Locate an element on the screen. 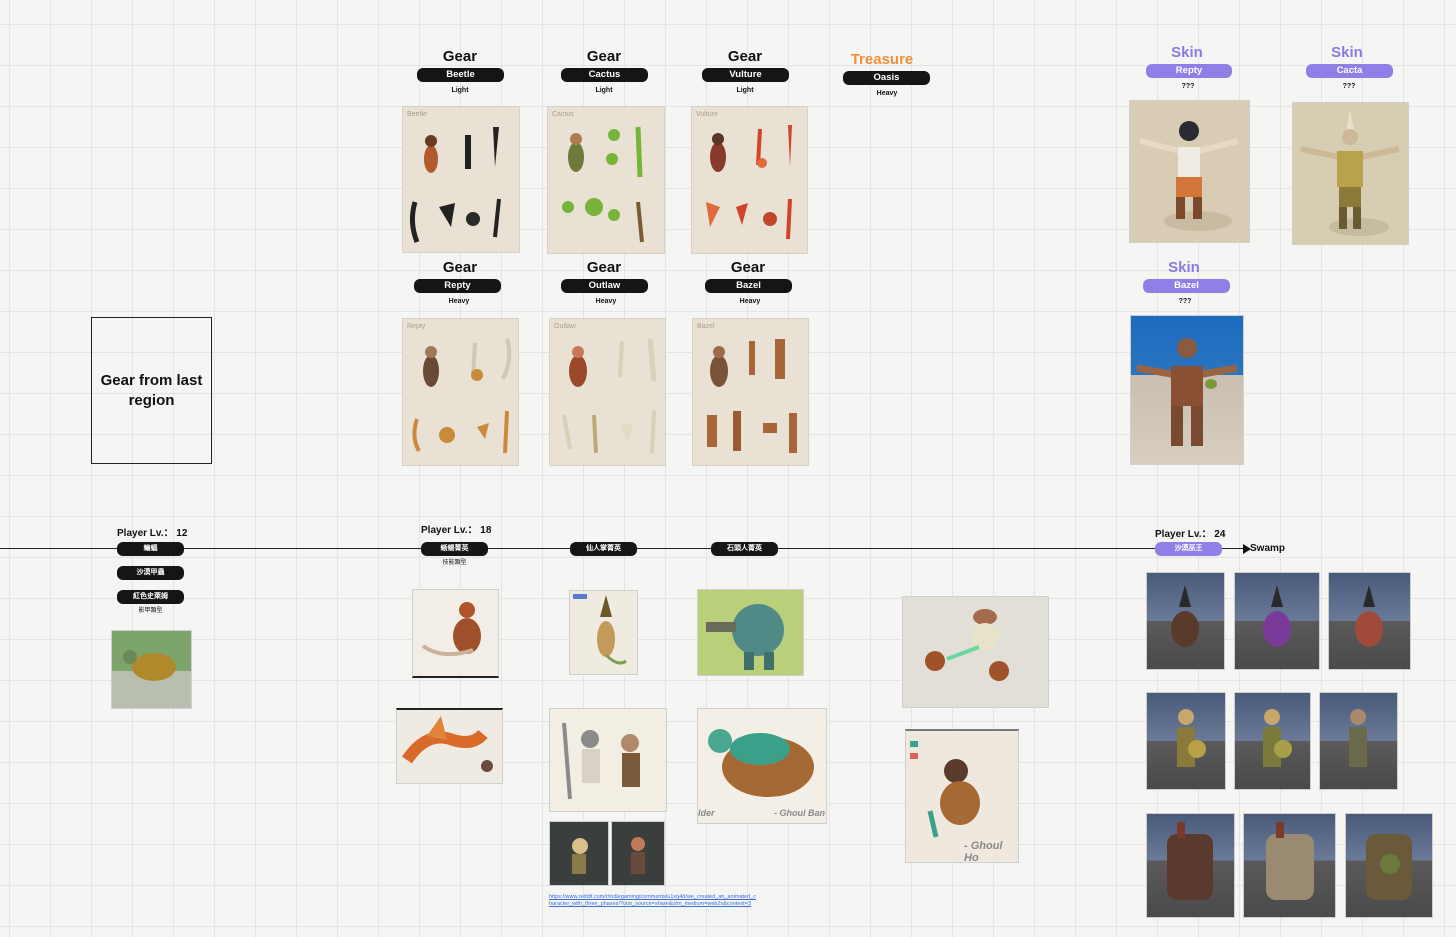 The width and height of the screenshot is (1456, 937). treasure-figure is located at coordinates (967, 645).